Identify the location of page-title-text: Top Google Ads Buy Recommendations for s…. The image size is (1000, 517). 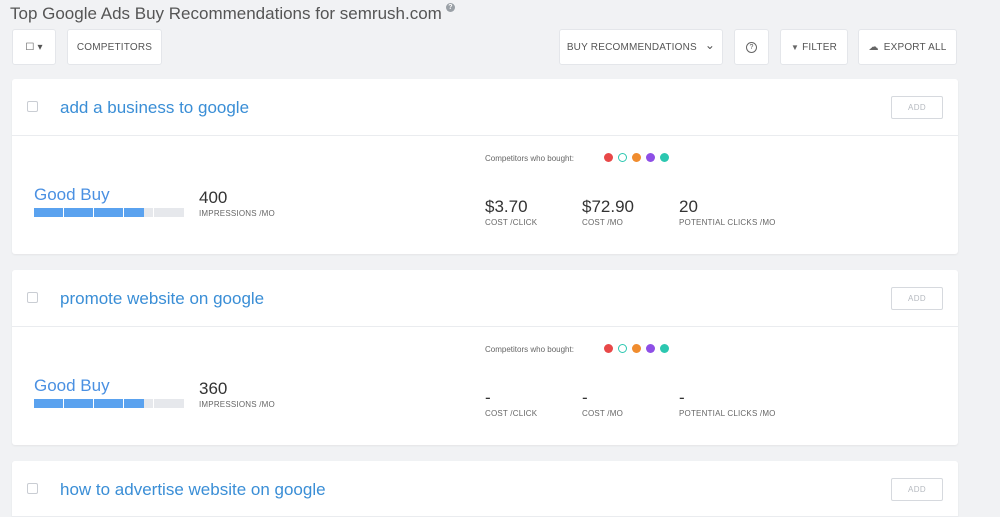
(226, 13).